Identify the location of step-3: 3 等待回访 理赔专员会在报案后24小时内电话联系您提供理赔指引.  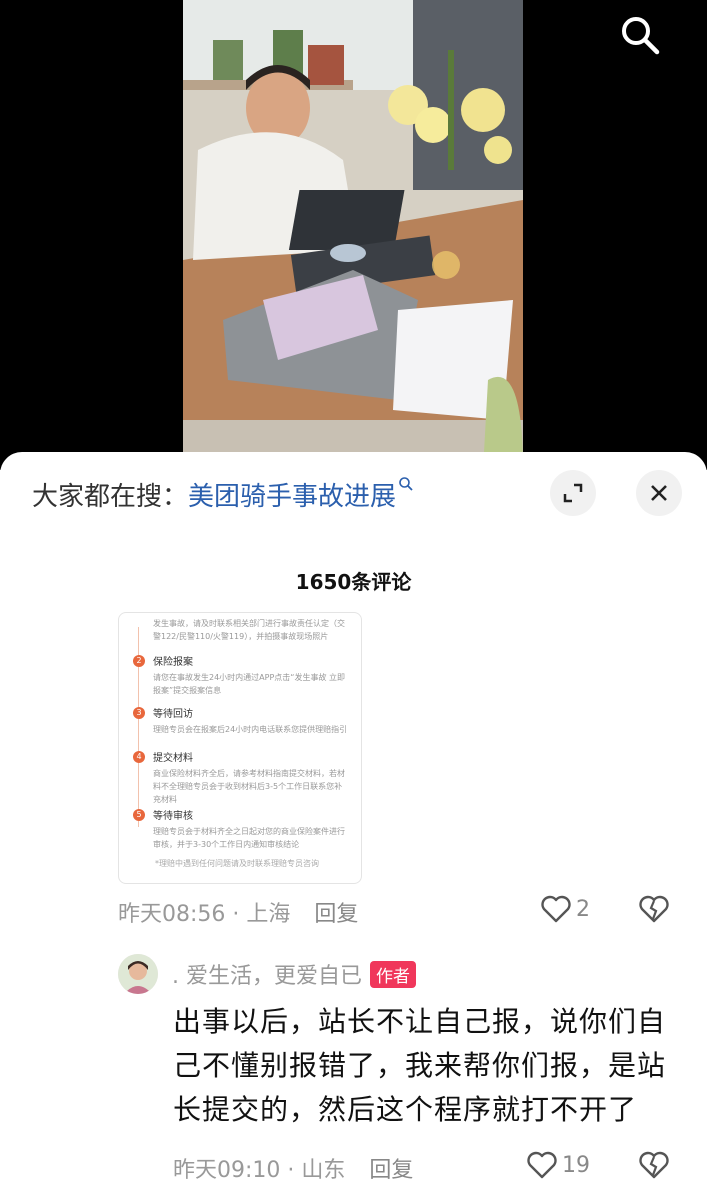
(241, 720).